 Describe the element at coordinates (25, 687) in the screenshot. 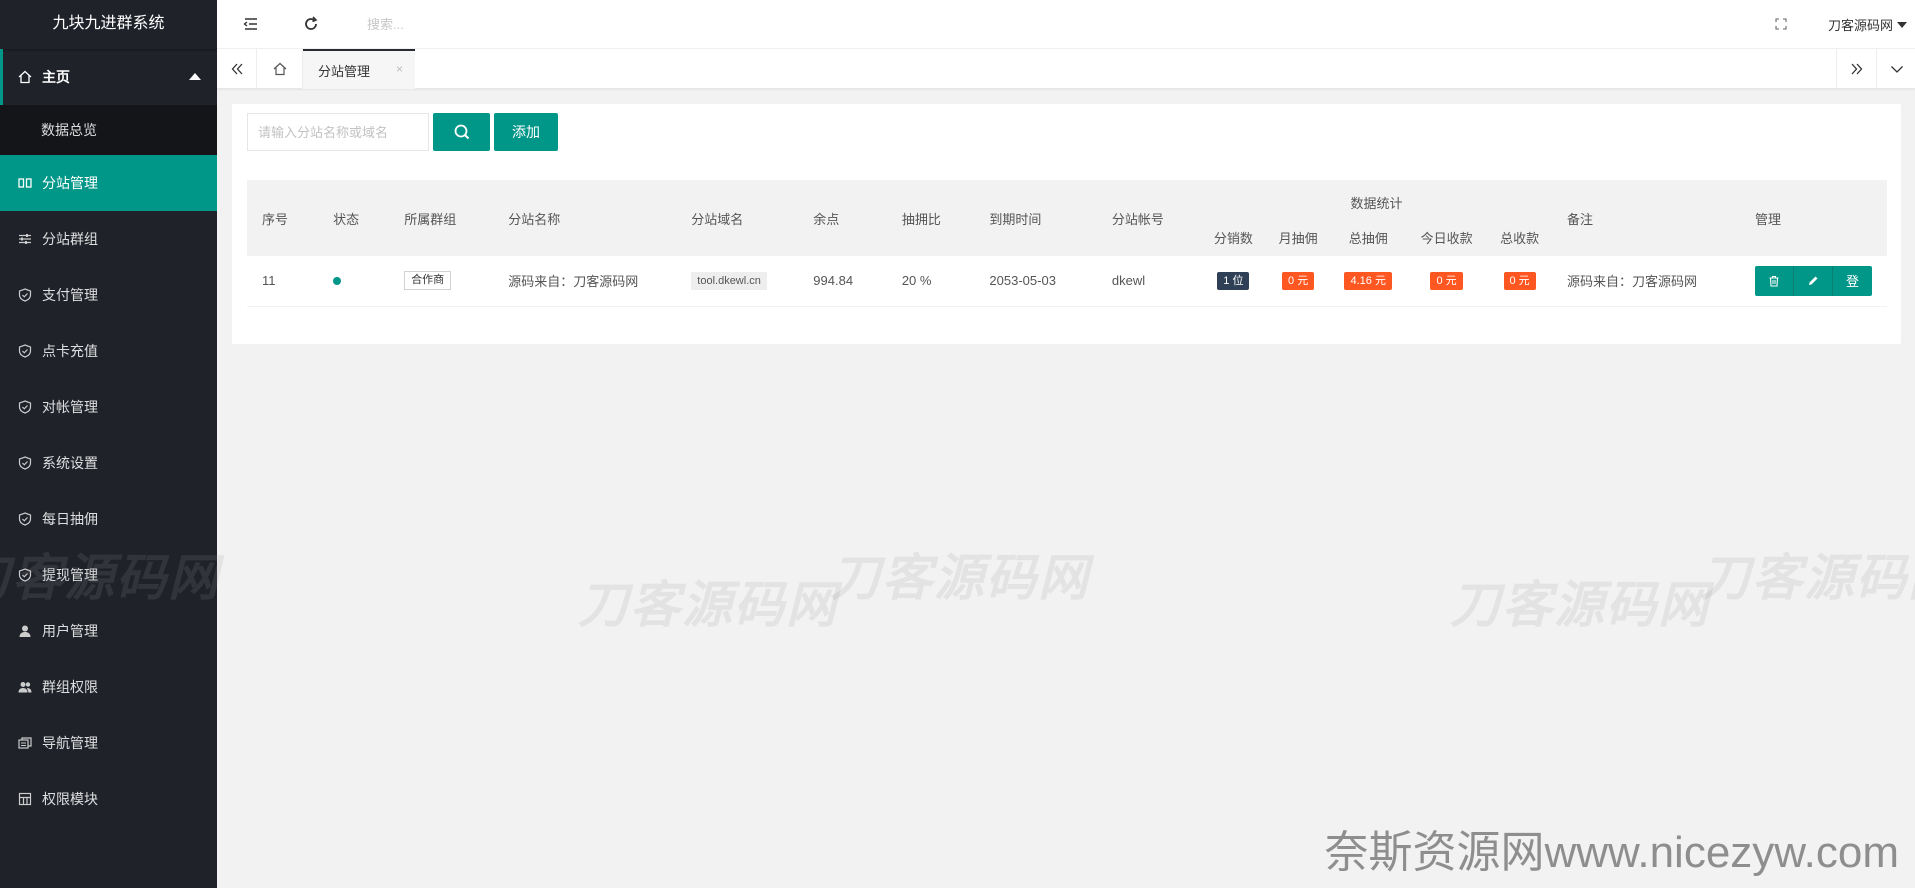

I see `users-icon` at that location.